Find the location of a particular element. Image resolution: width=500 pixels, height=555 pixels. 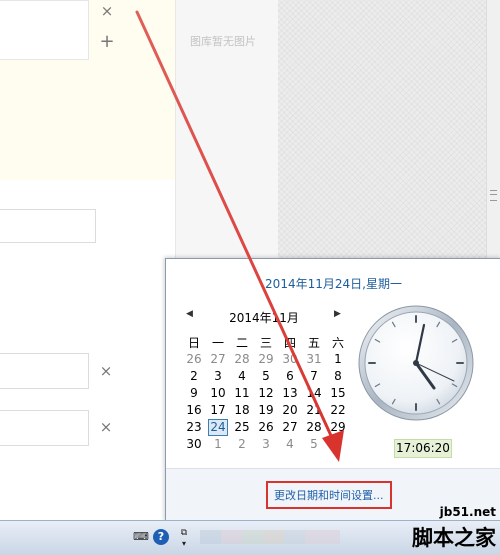

calendar-day: 31 is located at coordinates (314, 359).